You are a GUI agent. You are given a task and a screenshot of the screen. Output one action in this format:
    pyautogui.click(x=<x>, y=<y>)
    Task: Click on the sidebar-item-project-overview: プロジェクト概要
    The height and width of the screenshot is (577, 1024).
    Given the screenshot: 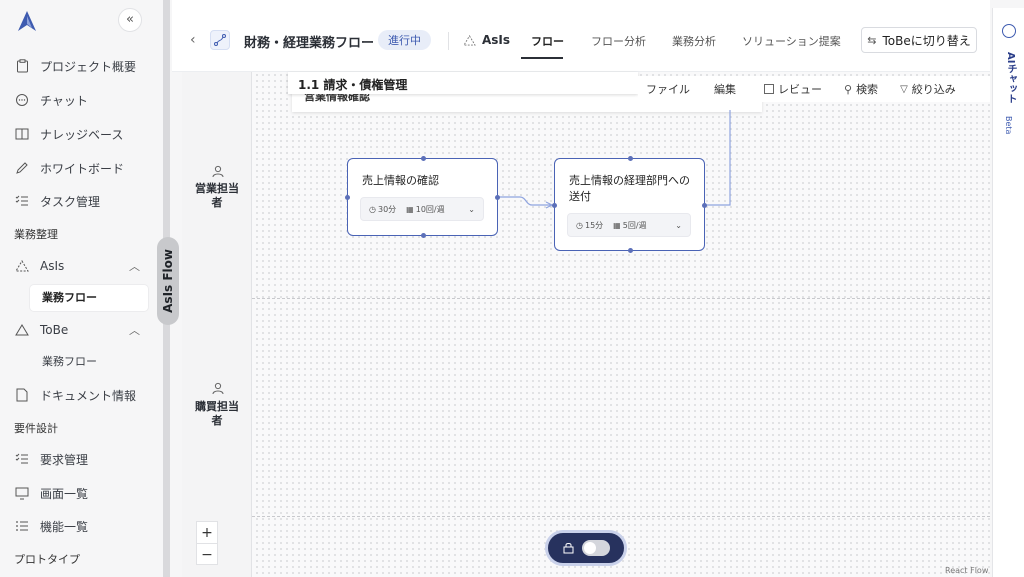 What is the action you would take?
    pyautogui.click(x=84, y=66)
    